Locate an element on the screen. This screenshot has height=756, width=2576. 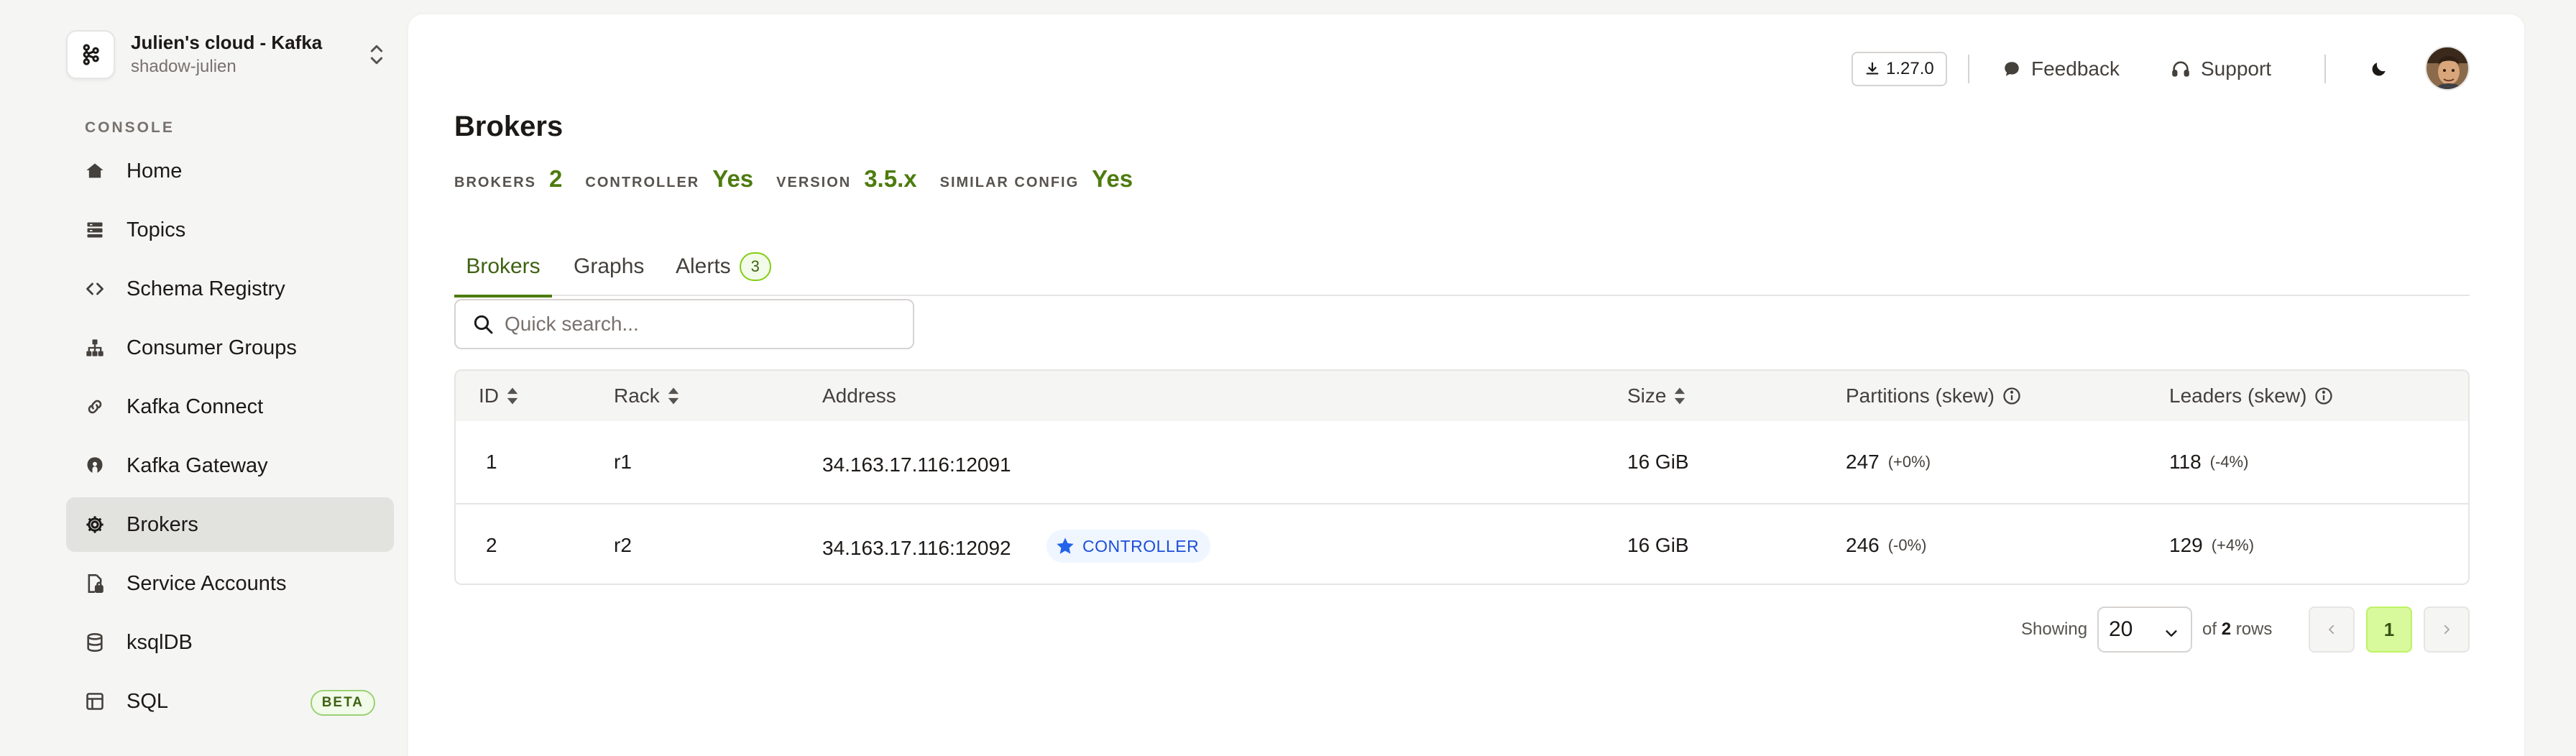
search-box is located at coordinates (684, 324).